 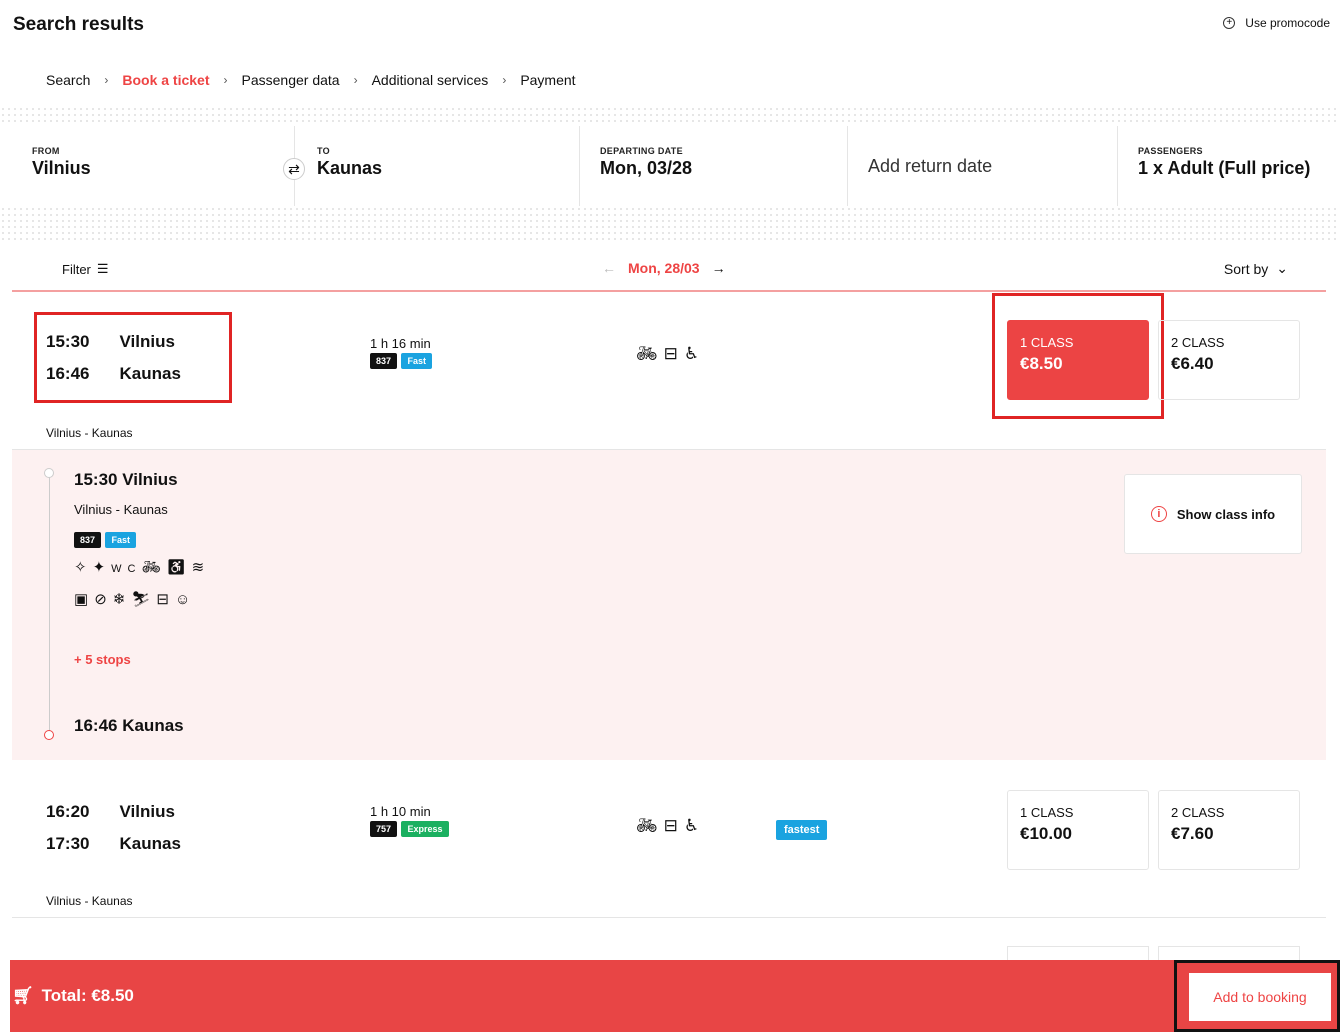 What do you see at coordinates (1046, 833) in the screenshot?
I see `class-price: €10.00` at bounding box center [1046, 833].